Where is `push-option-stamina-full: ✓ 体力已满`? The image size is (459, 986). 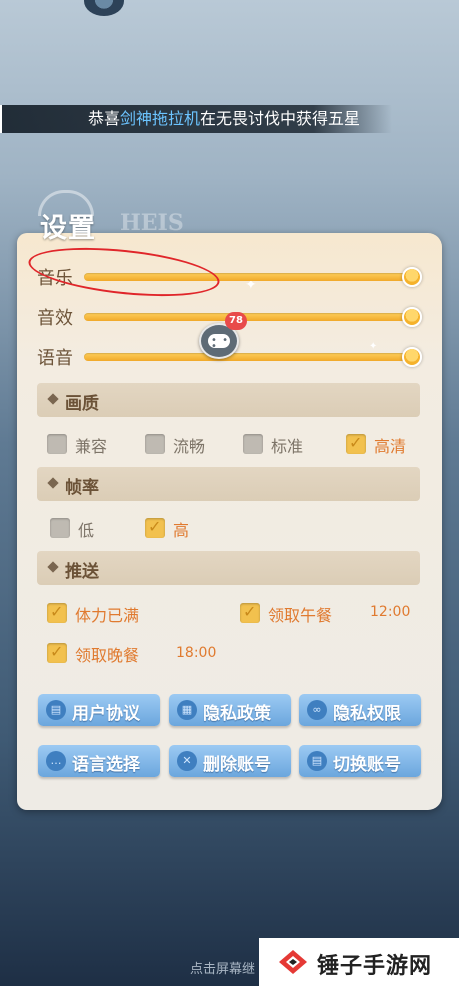 push-option-stamina-full: ✓ 体力已满 is located at coordinates (107, 613).